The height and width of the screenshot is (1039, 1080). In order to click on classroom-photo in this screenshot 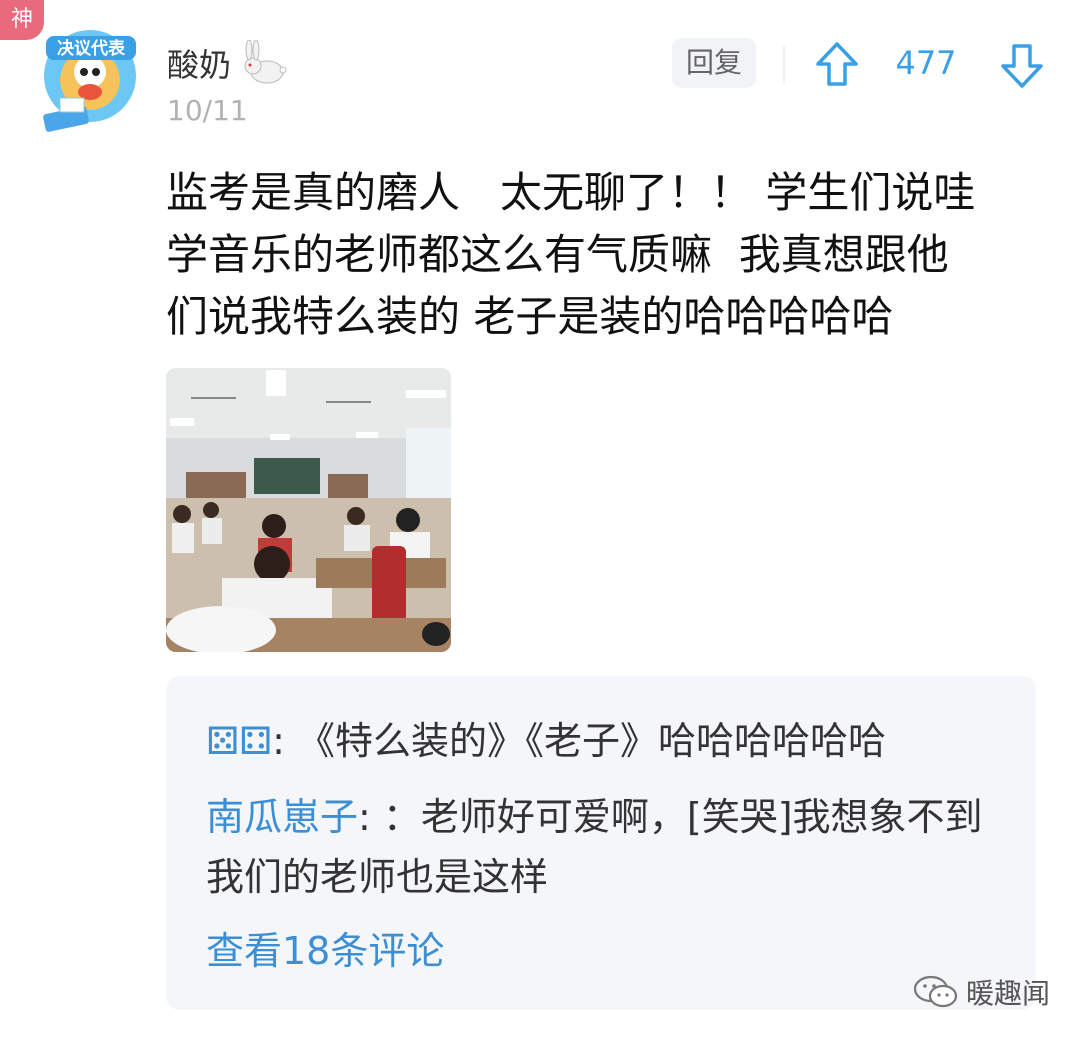, I will do `click(308, 510)`.